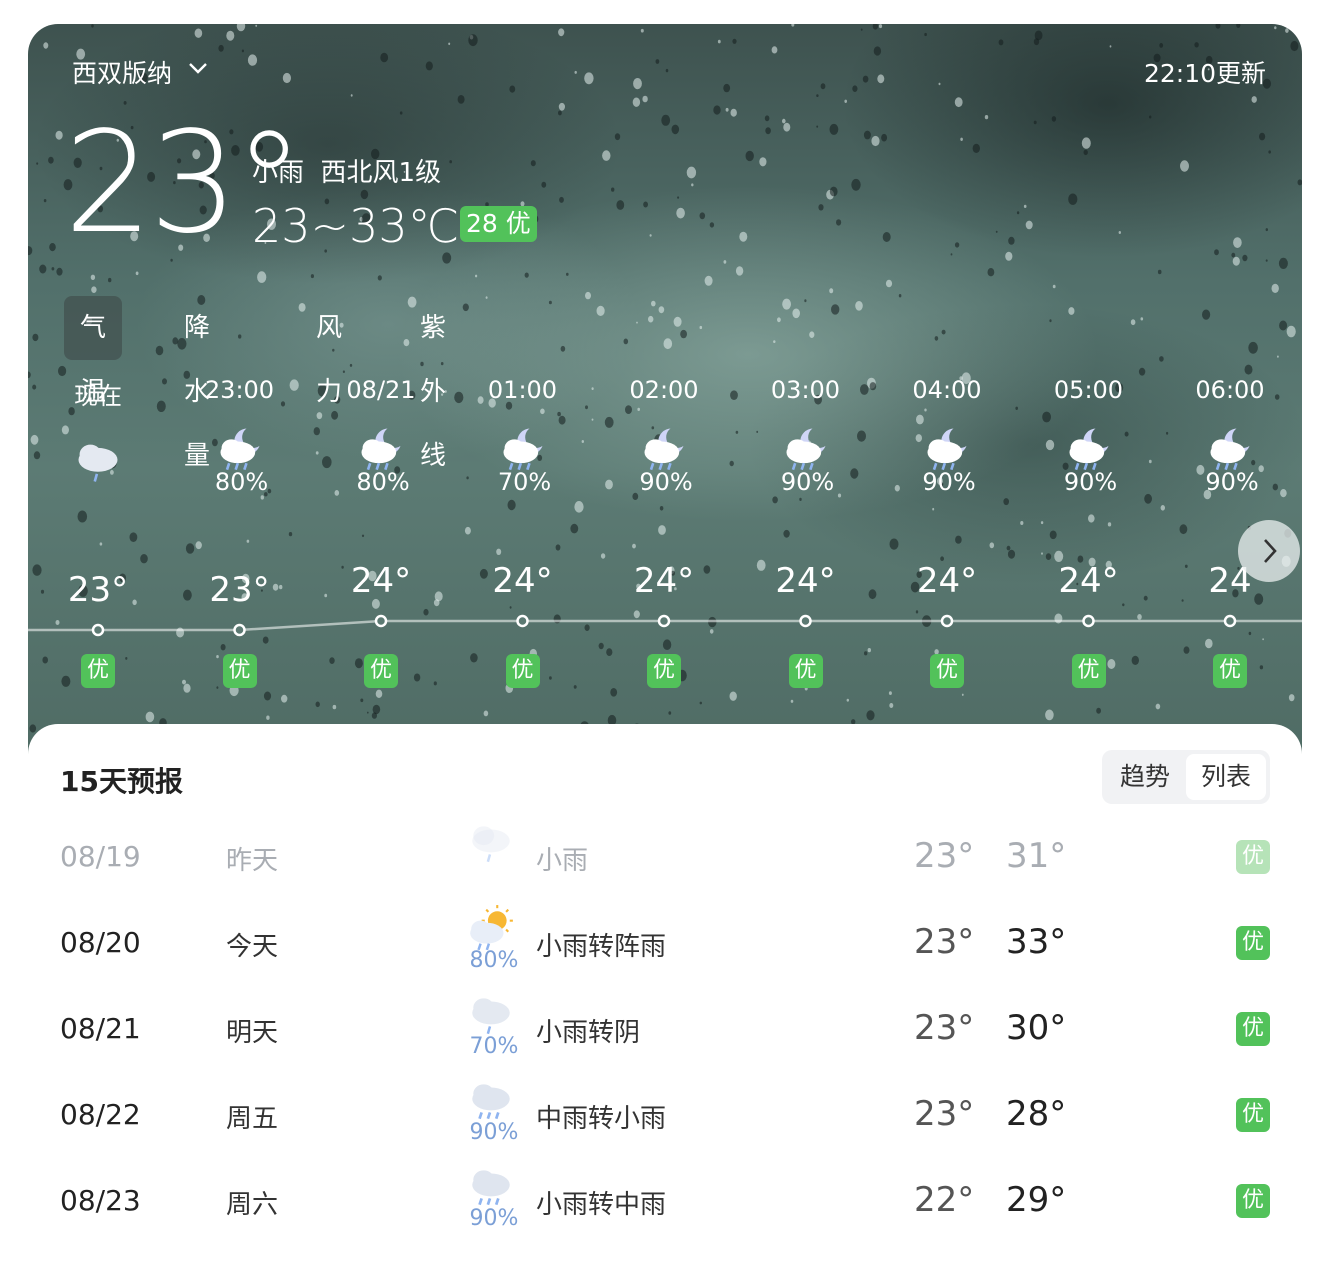 The image size is (1334, 1274). I want to click on forecast-date: 08/23, so click(100, 1200).